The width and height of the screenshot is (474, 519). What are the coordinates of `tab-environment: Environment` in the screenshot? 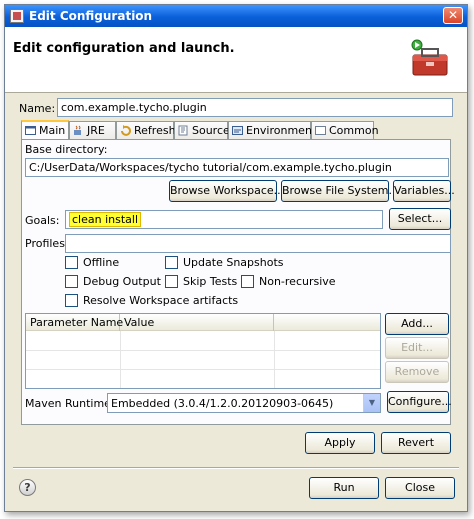 It's located at (272, 130).